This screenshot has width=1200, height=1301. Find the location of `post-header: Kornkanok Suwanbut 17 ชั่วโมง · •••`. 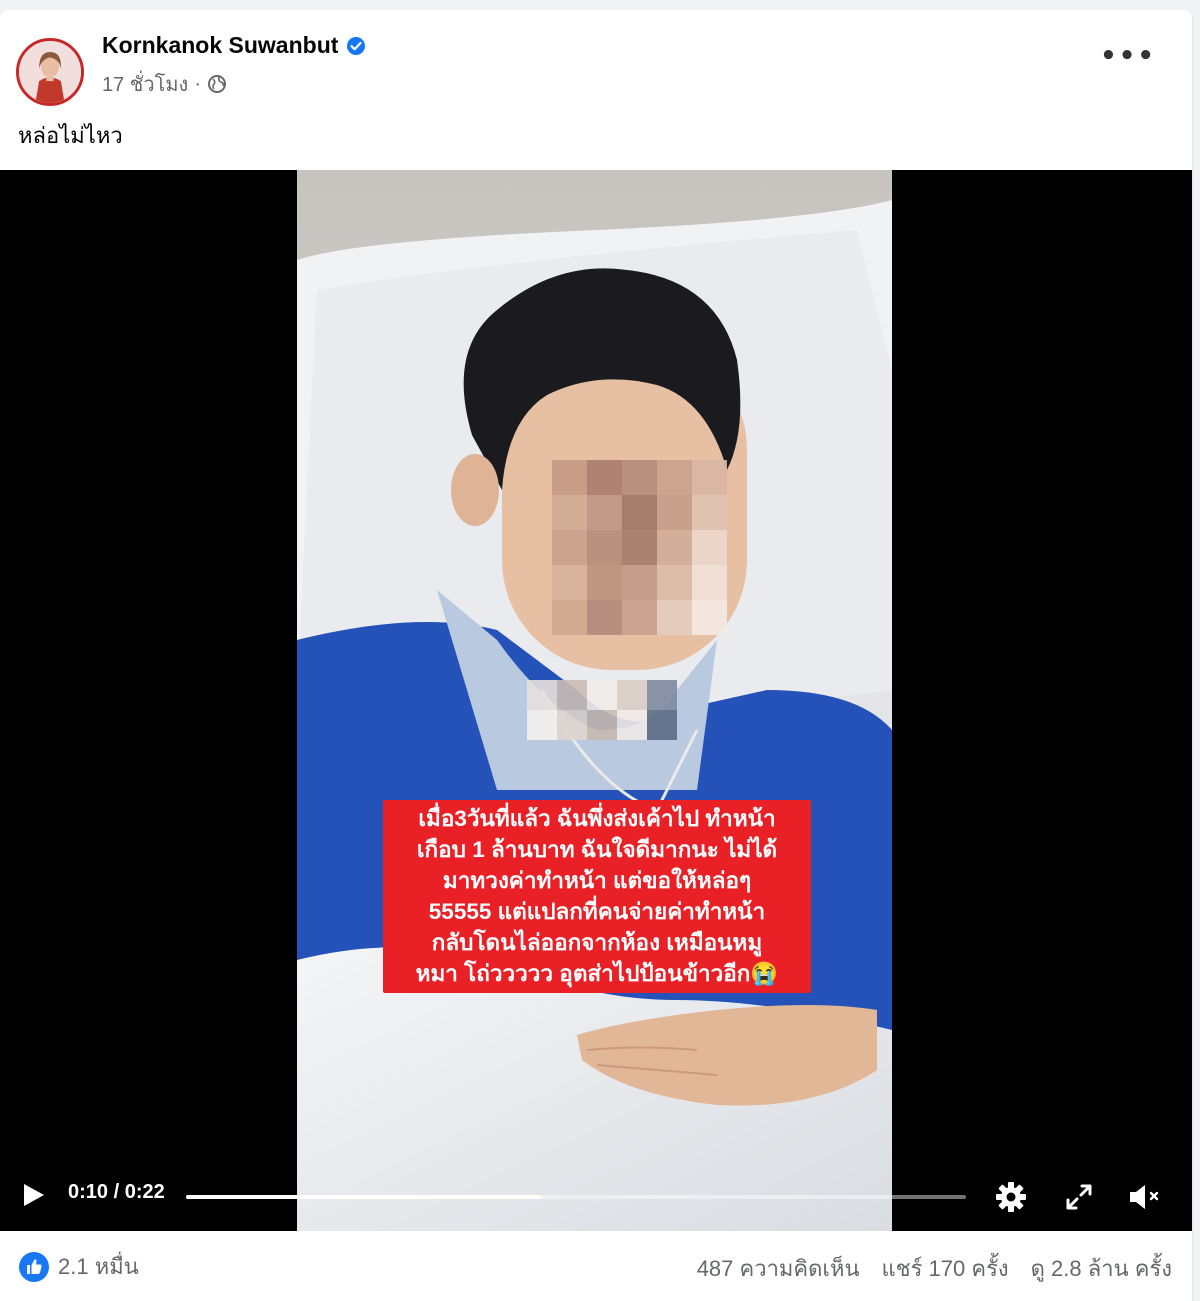

post-header: Kornkanok Suwanbut 17 ชั่วโมง · ••• is located at coordinates (596, 60).